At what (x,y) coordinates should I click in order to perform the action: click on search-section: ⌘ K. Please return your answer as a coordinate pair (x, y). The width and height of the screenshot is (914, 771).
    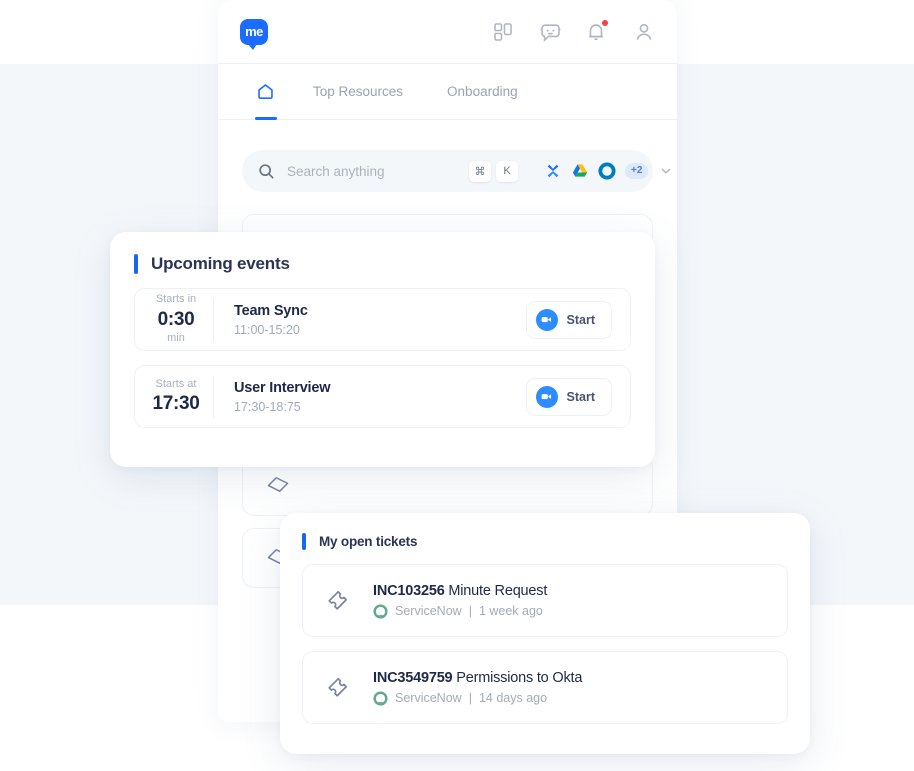
    Looking at the image, I should click on (447, 156).